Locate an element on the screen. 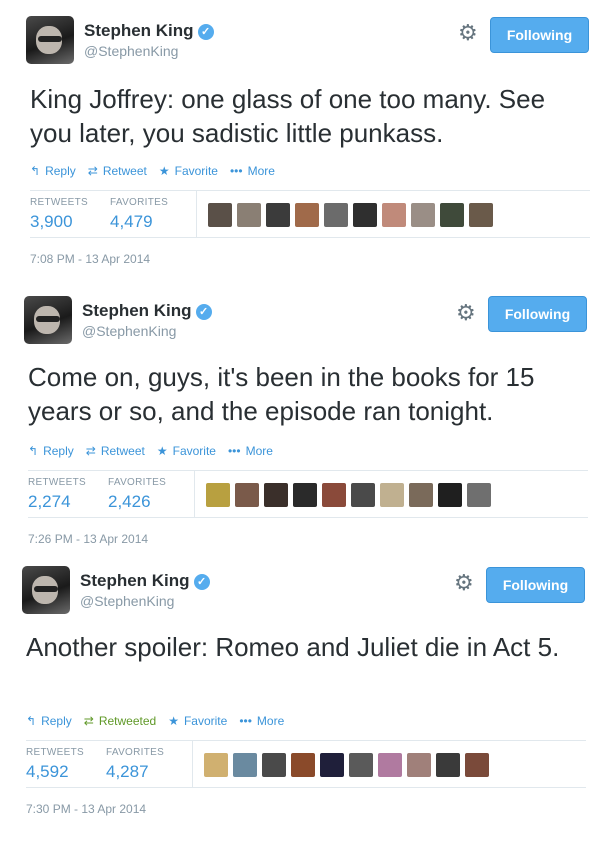  favorites-stat: FAVORITES 4,479 is located at coordinates (139, 214).